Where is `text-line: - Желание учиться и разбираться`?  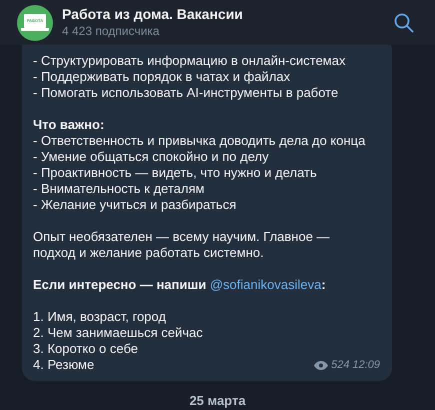
text-line: - Желание учиться и разбираться is located at coordinates (134, 205).